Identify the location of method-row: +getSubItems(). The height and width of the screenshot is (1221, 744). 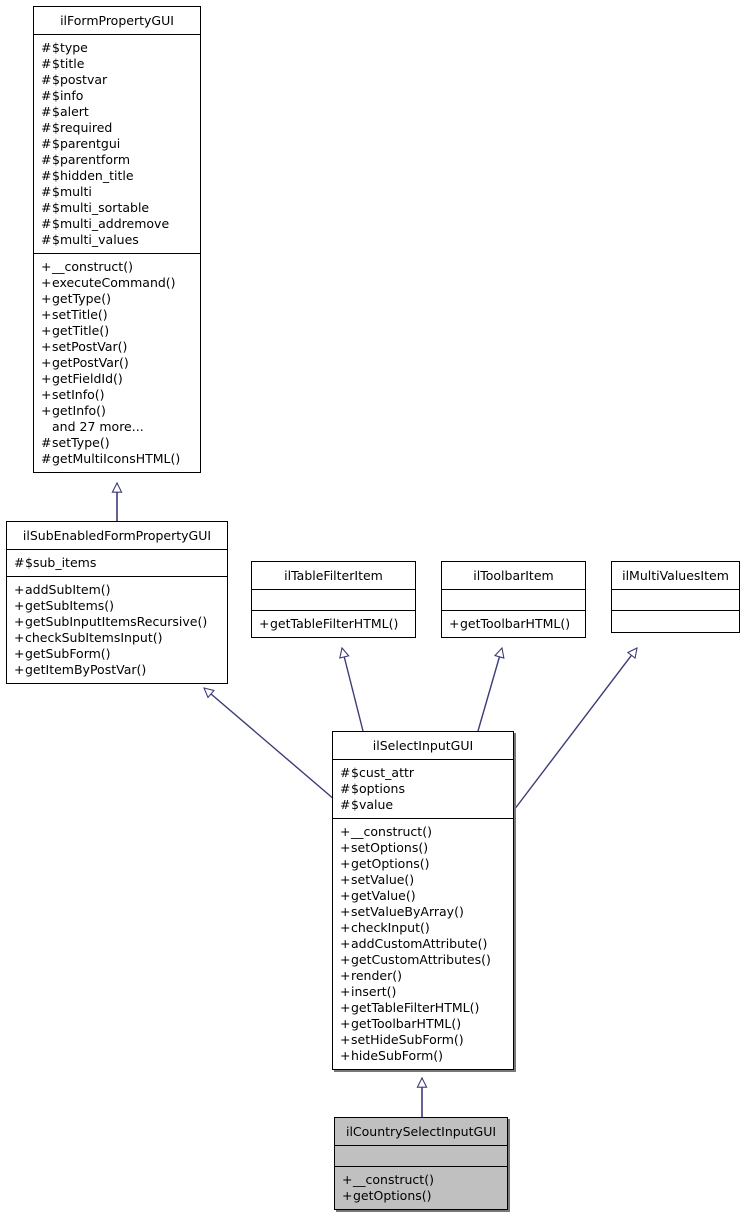
(117, 606).